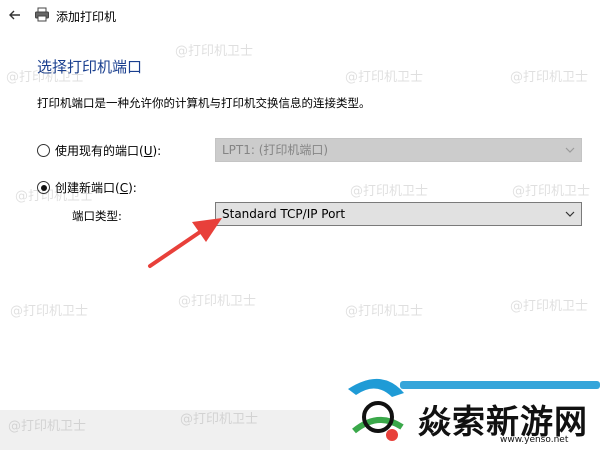 The height and width of the screenshot is (450, 600). Describe the element at coordinates (124, 188) in the screenshot. I see `new-port-accelerator: C` at that location.